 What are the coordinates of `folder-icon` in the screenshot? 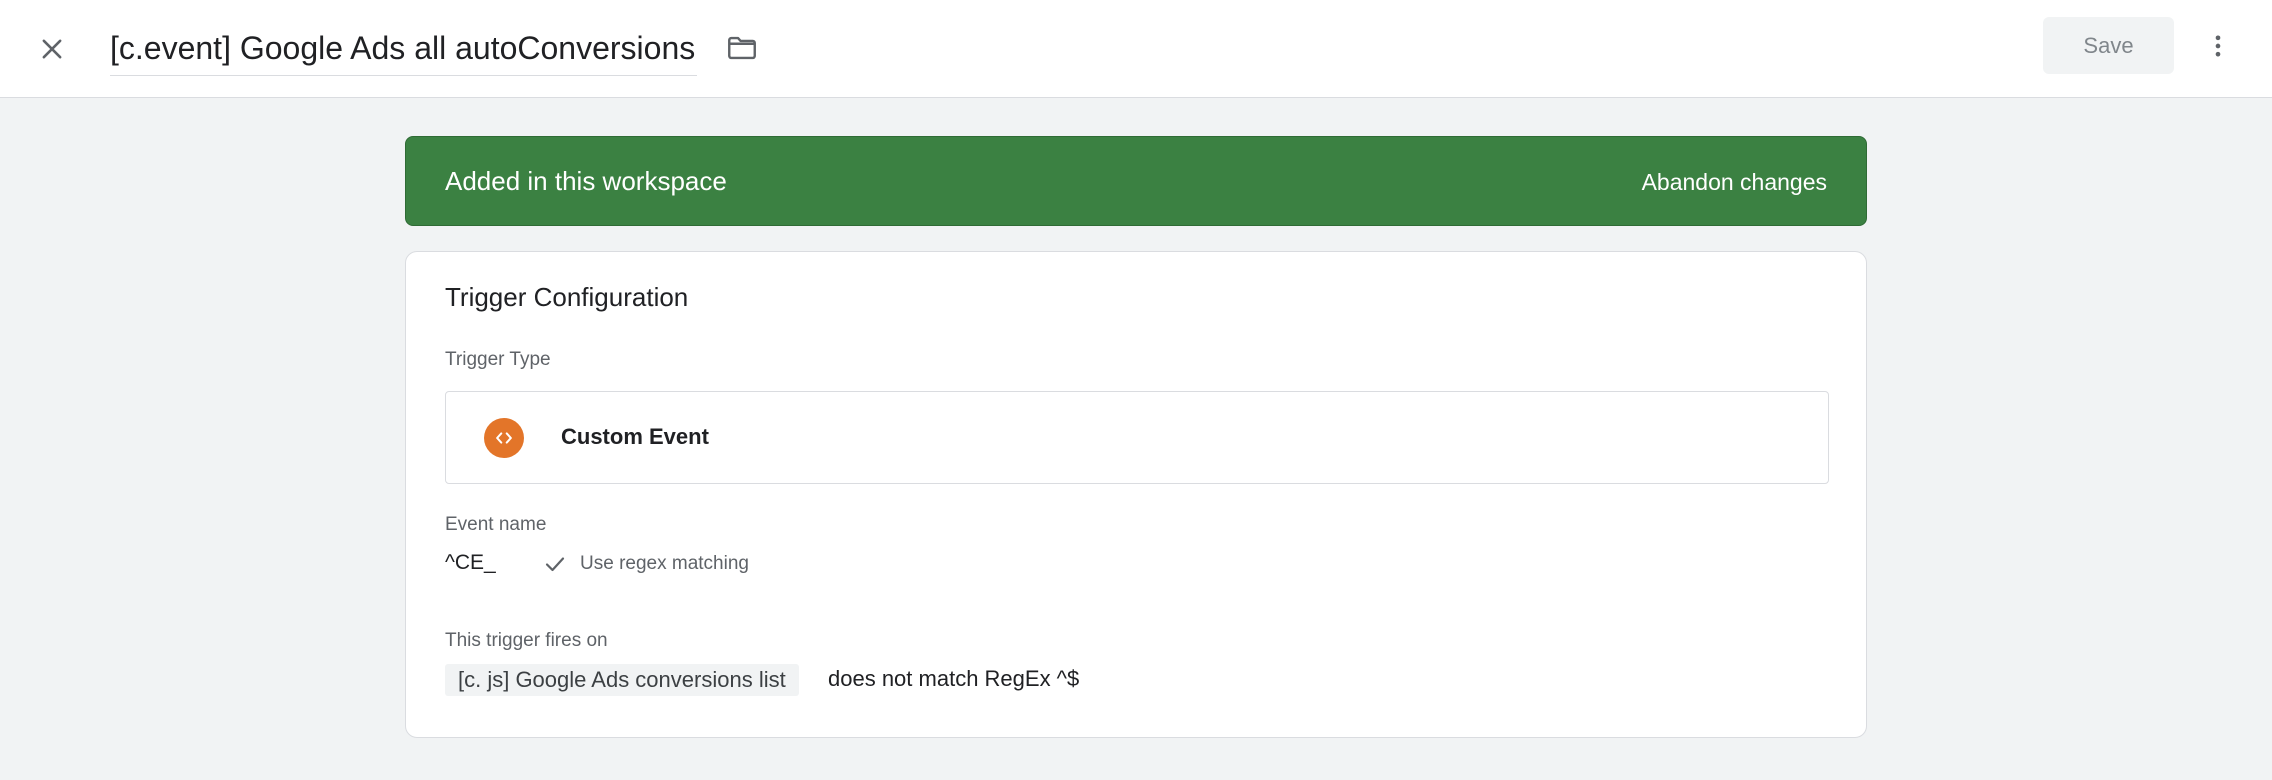 It's located at (742, 48).